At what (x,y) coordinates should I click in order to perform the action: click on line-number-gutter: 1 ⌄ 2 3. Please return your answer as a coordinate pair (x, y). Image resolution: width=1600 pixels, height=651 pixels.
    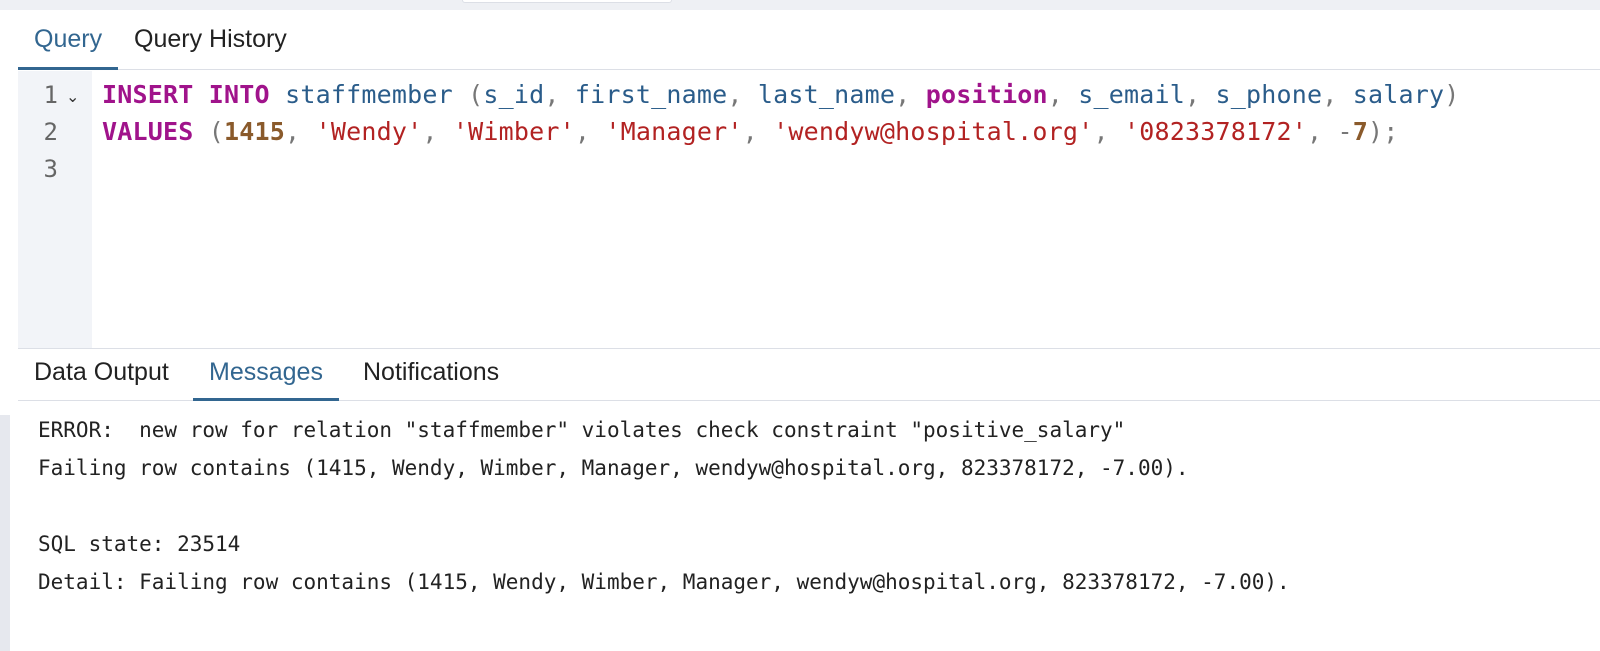
    Looking at the image, I should click on (55, 209).